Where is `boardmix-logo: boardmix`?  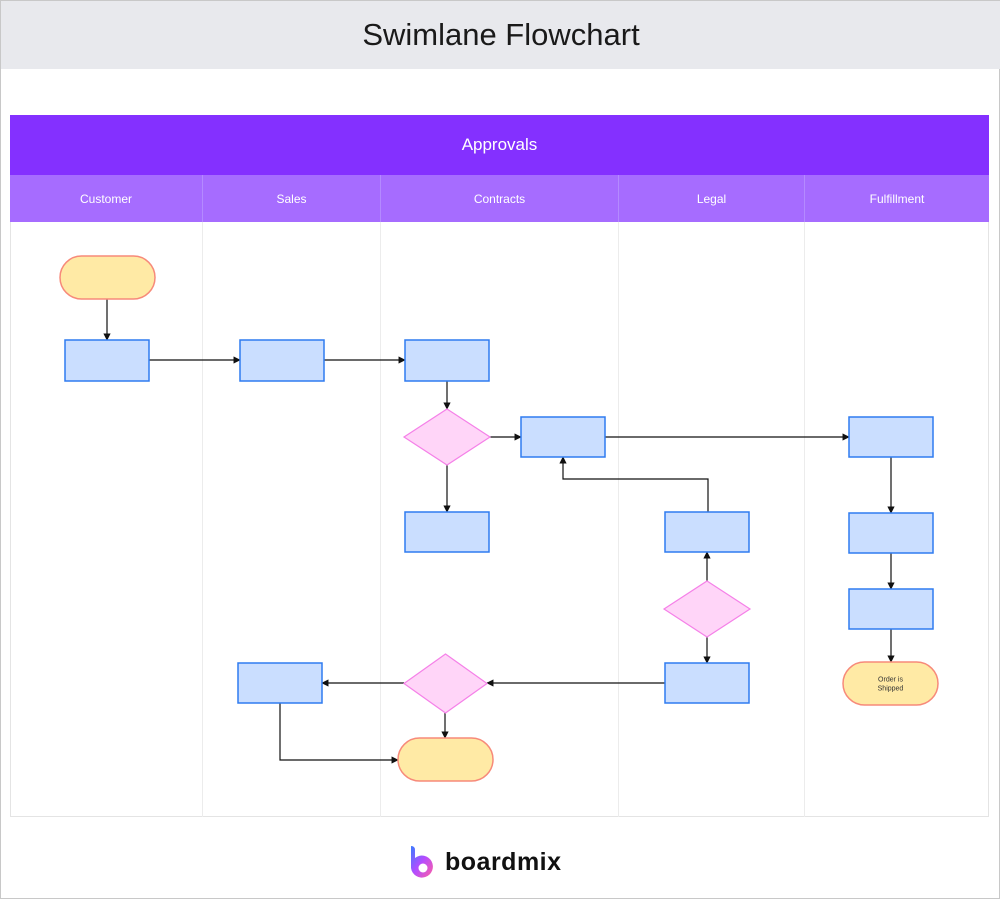
boardmix-logo: boardmix is located at coordinates (485, 862).